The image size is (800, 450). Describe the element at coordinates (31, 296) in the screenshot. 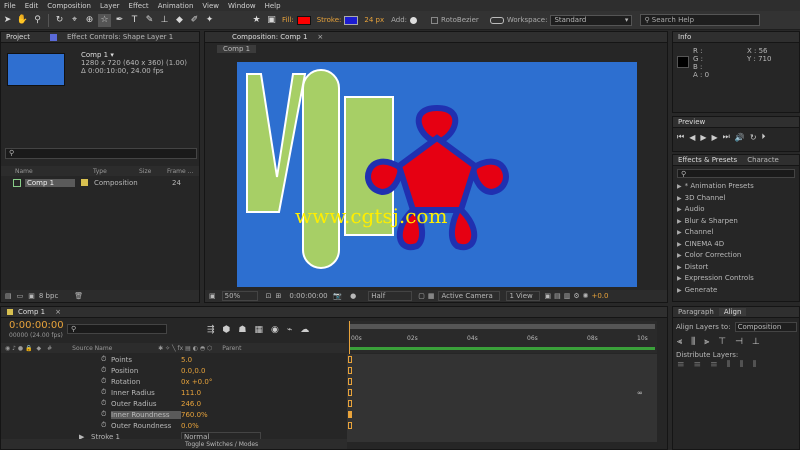

I see `new-comp-icon: ▣` at that location.